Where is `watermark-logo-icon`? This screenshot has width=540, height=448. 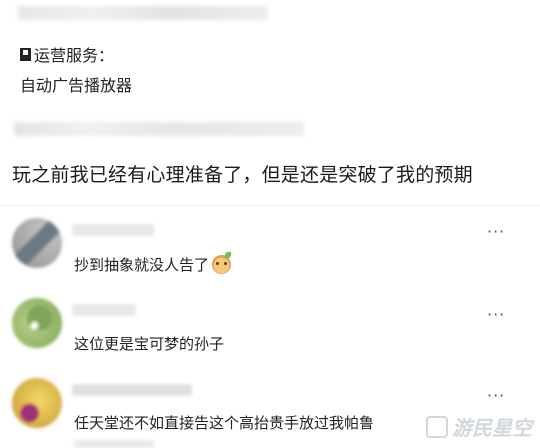
watermark-logo-icon is located at coordinates (437, 426).